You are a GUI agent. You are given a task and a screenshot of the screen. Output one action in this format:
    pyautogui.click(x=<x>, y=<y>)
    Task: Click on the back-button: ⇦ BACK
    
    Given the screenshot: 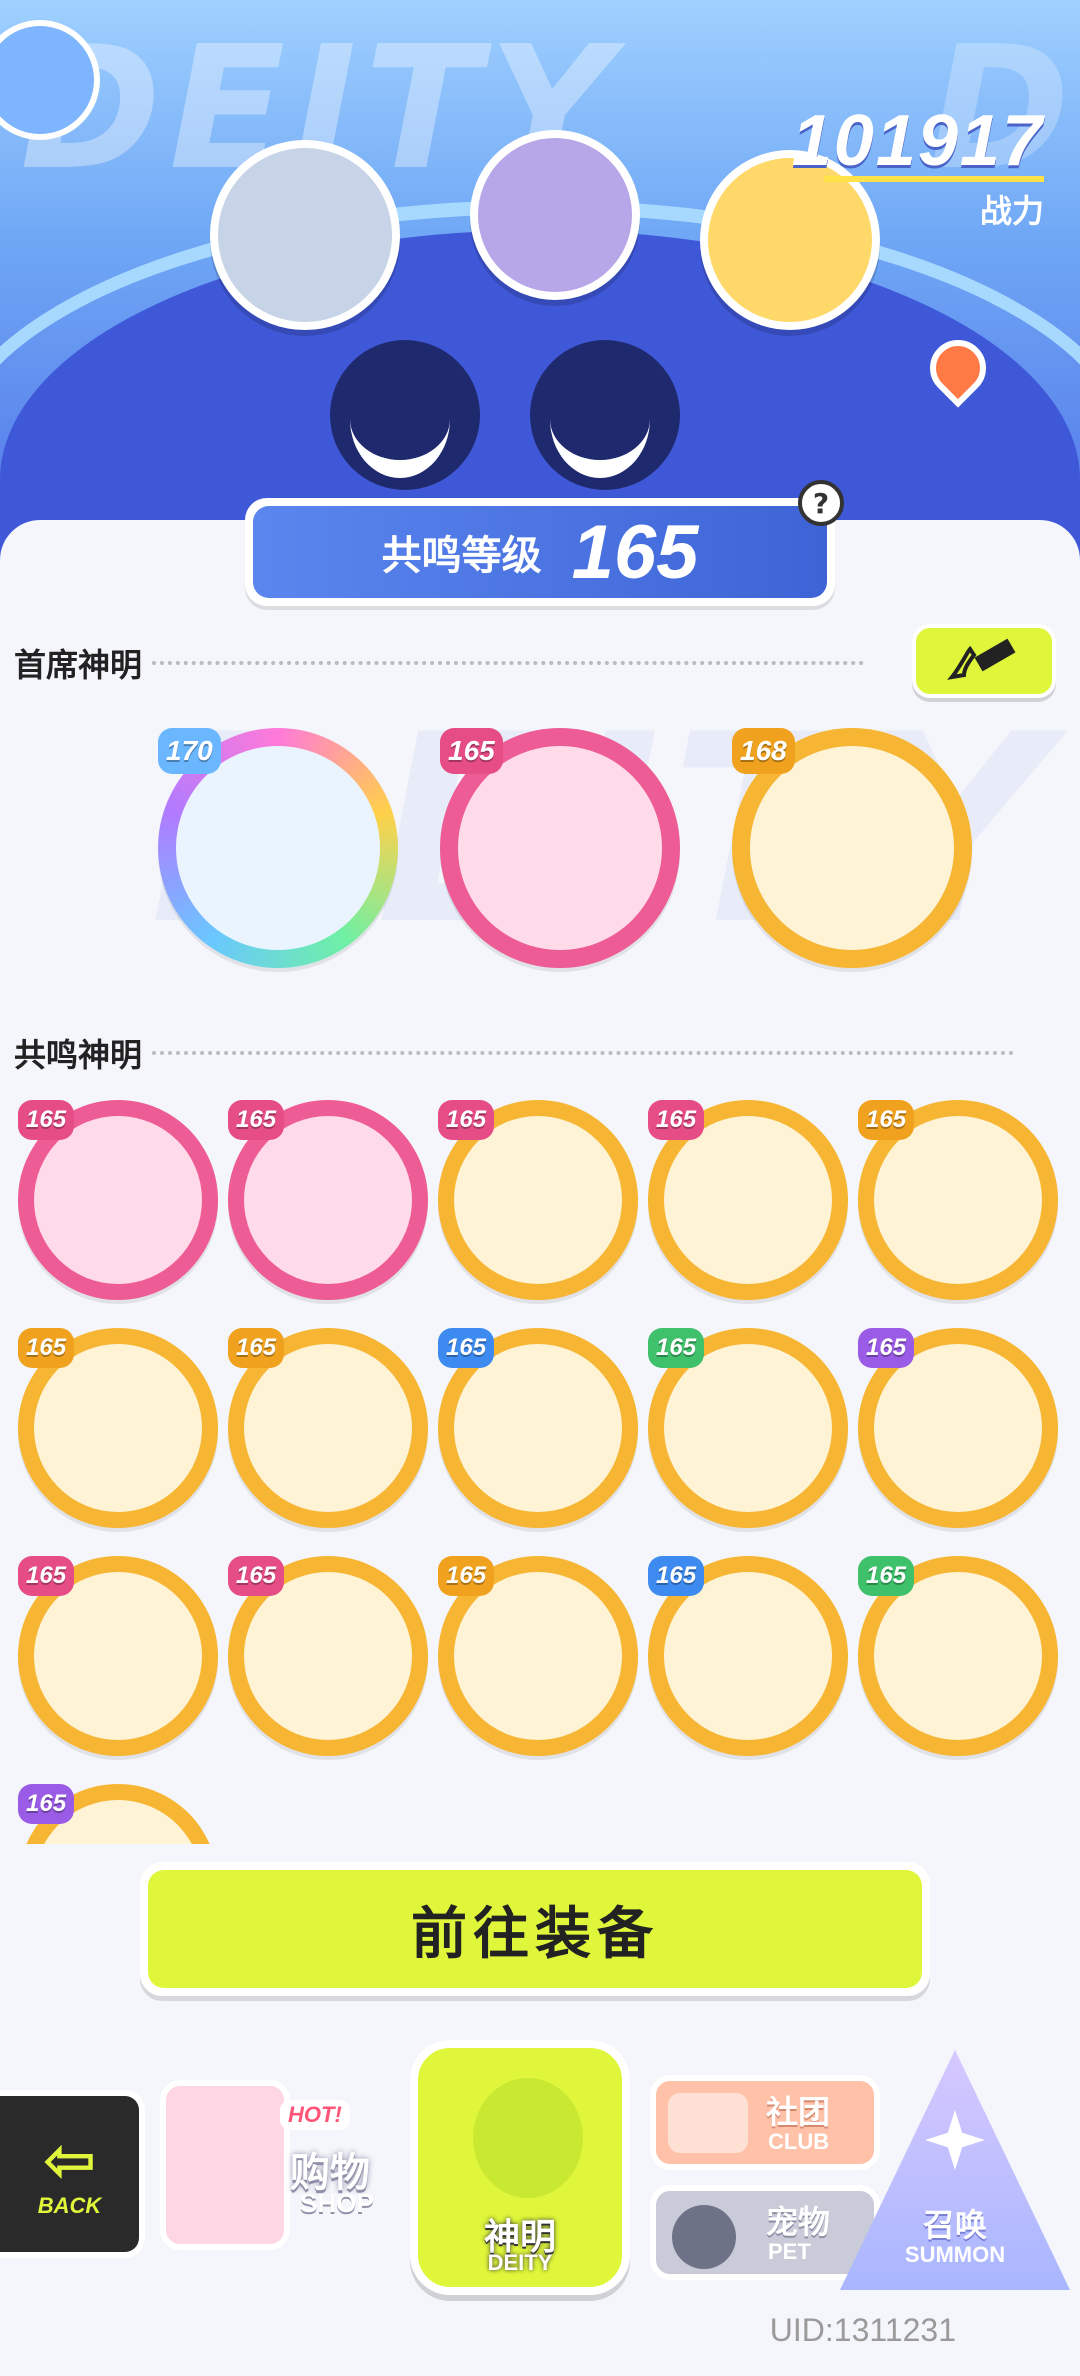 What is the action you would take?
    pyautogui.click(x=72, y=2174)
    